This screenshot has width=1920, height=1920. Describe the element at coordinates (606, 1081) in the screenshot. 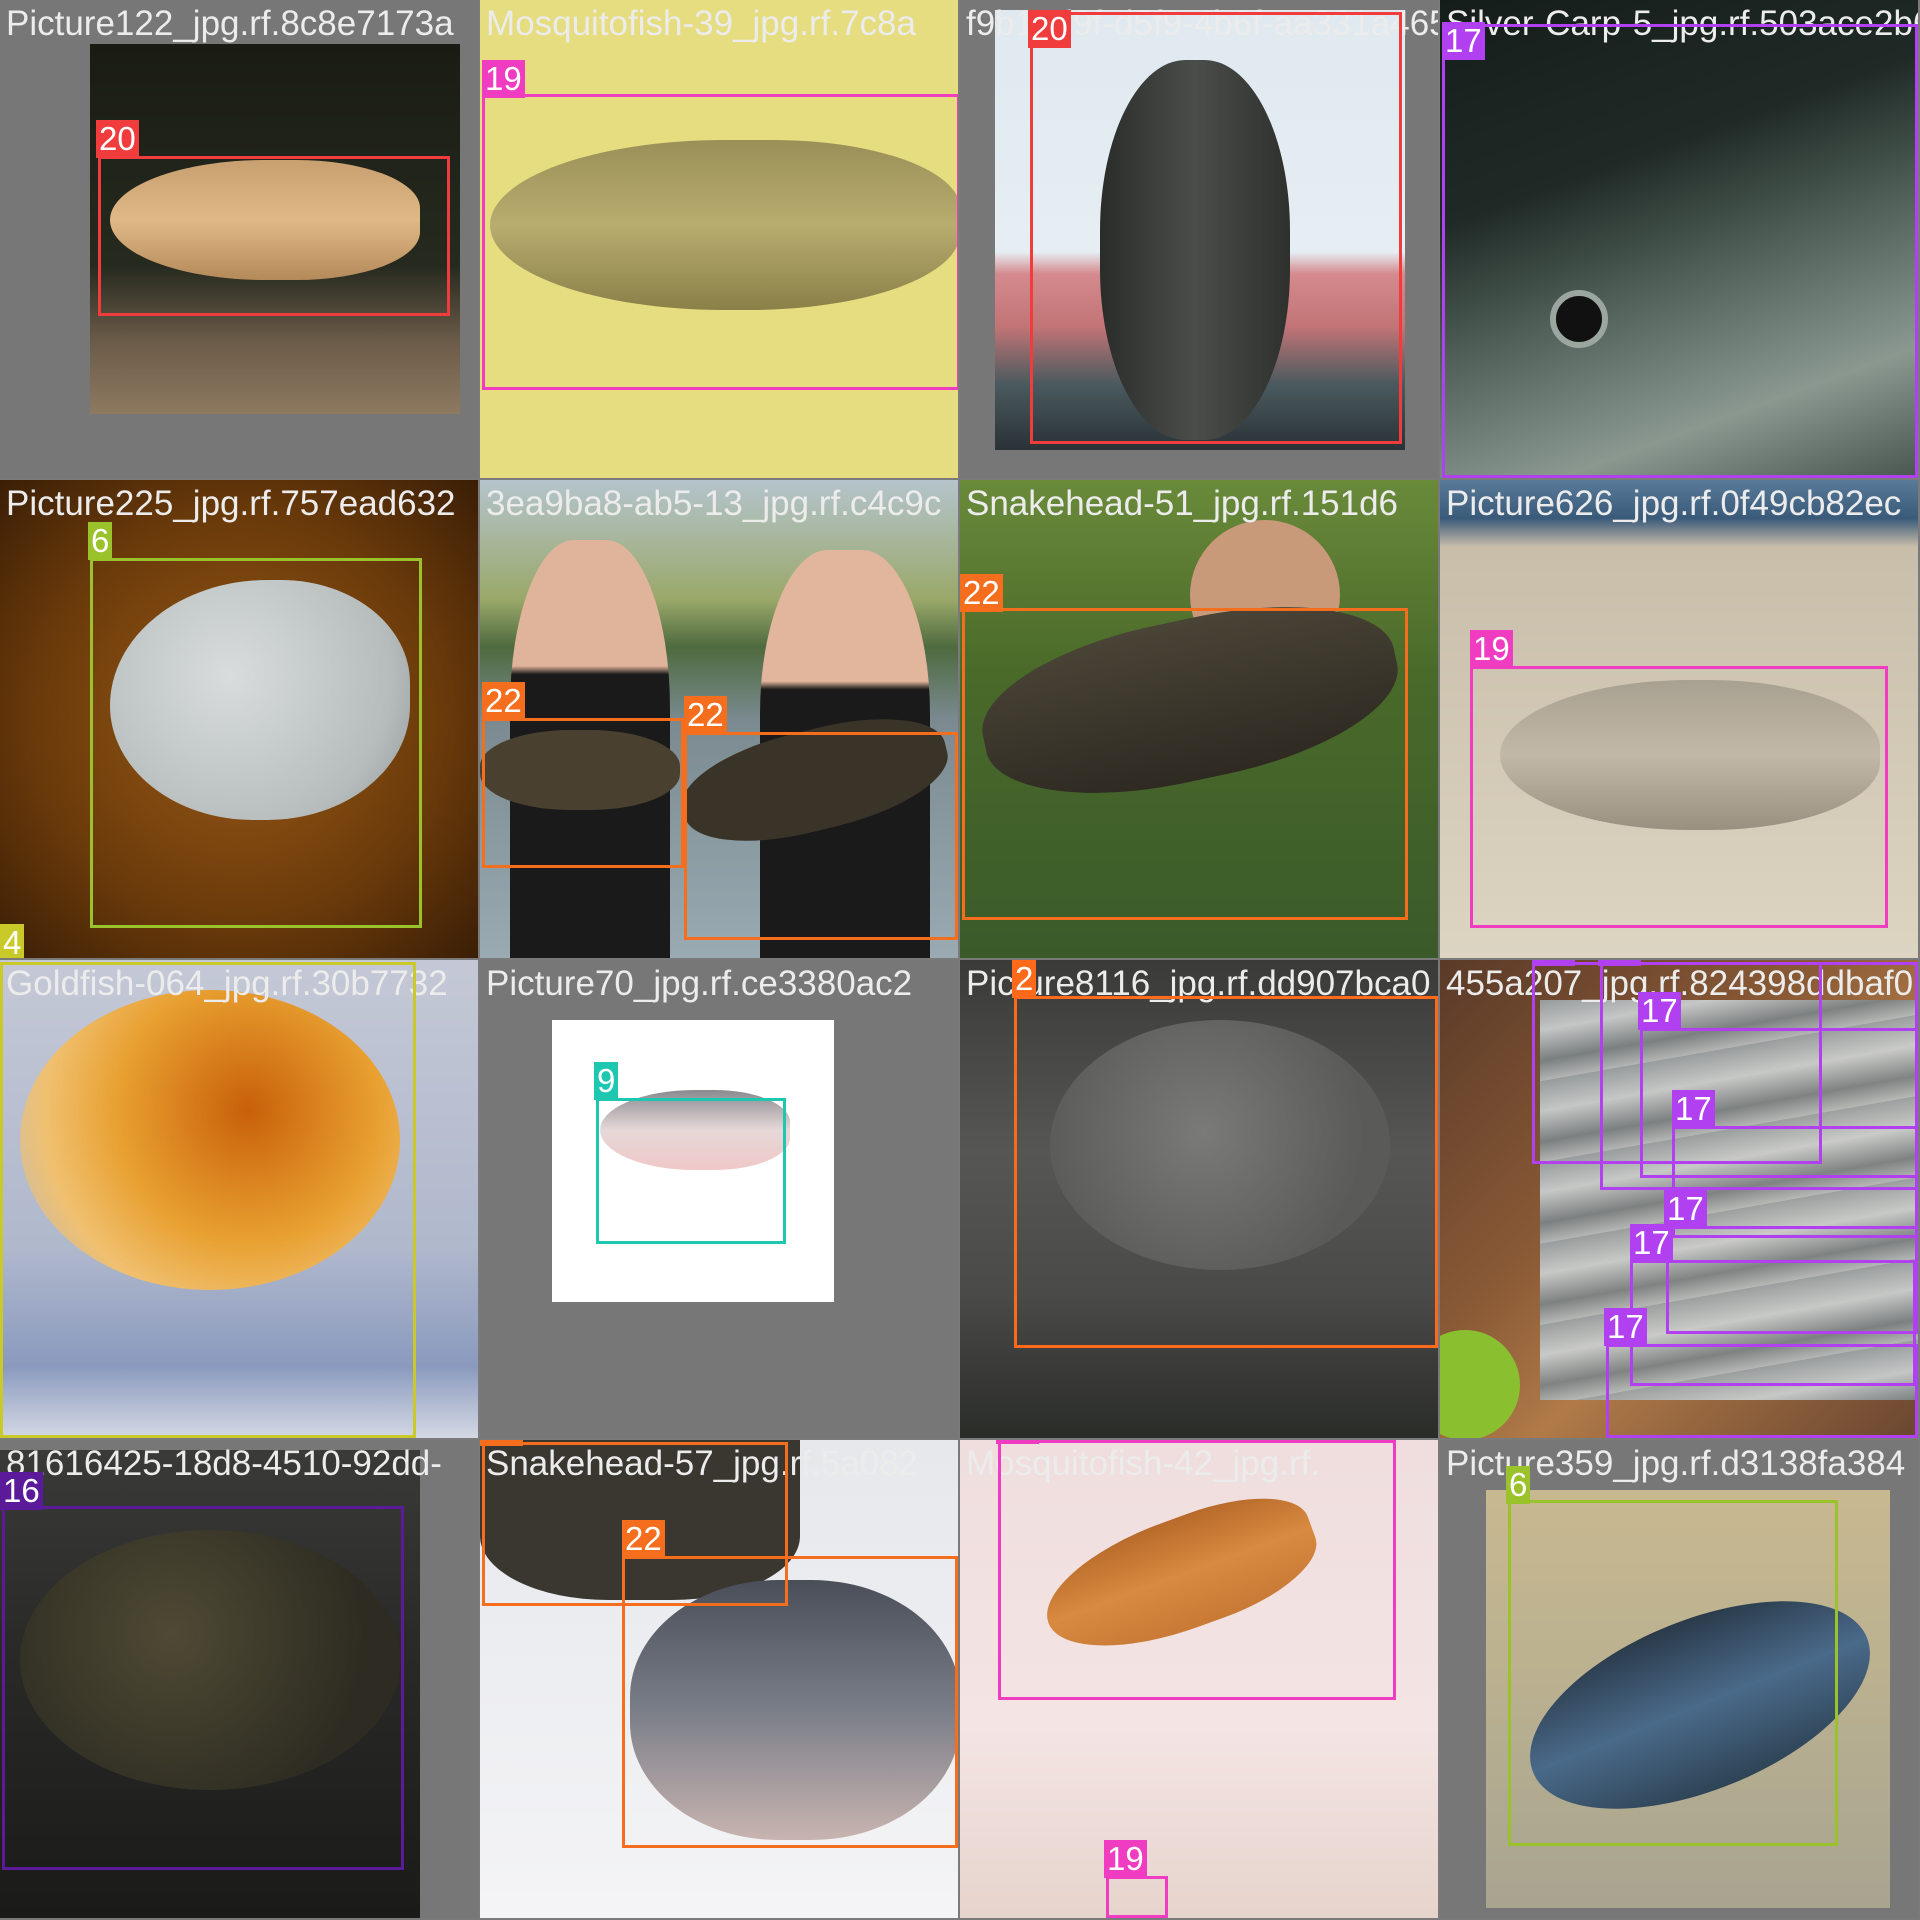

I see `class-label: 9` at that location.